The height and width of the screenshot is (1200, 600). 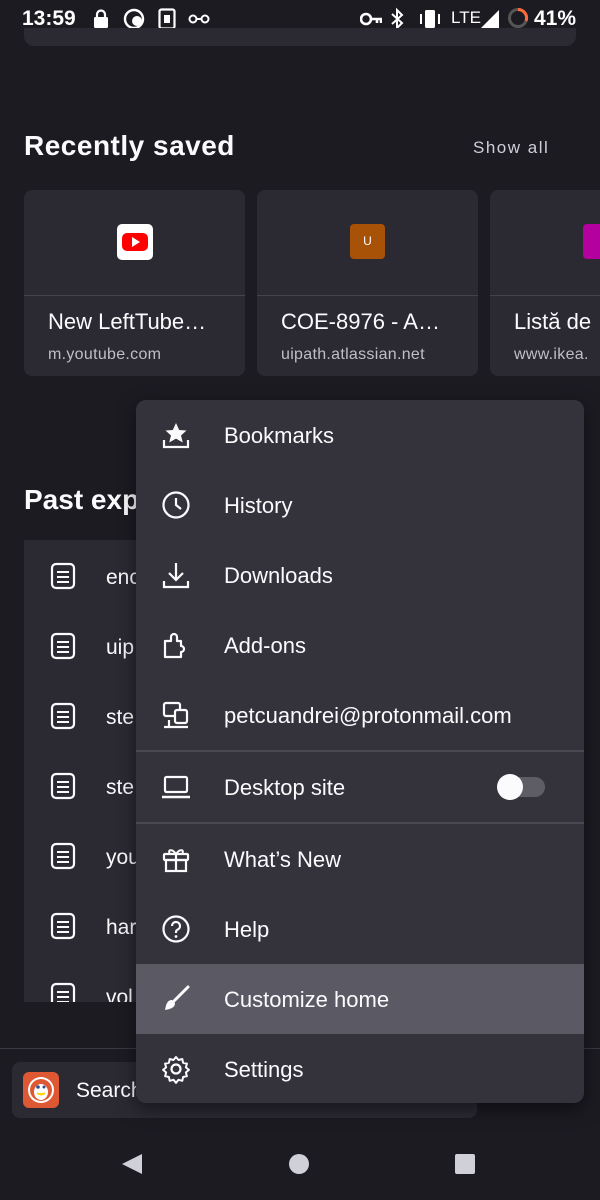 What do you see at coordinates (120, 647) in the screenshot?
I see `list-item-label: uip` at bounding box center [120, 647].